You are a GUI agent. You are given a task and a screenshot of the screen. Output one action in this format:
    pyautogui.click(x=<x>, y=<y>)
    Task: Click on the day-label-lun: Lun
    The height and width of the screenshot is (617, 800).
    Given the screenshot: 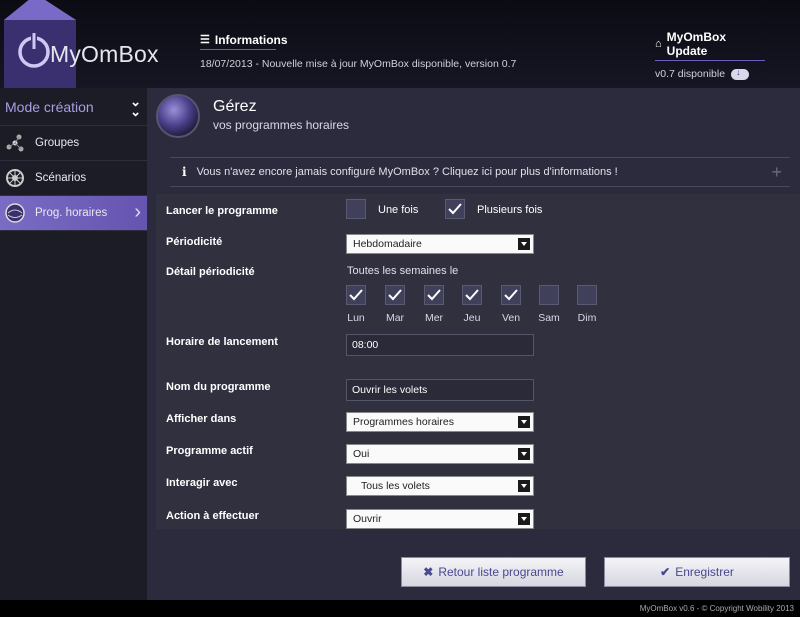 What is the action you would take?
    pyautogui.click(x=356, y=318)
    